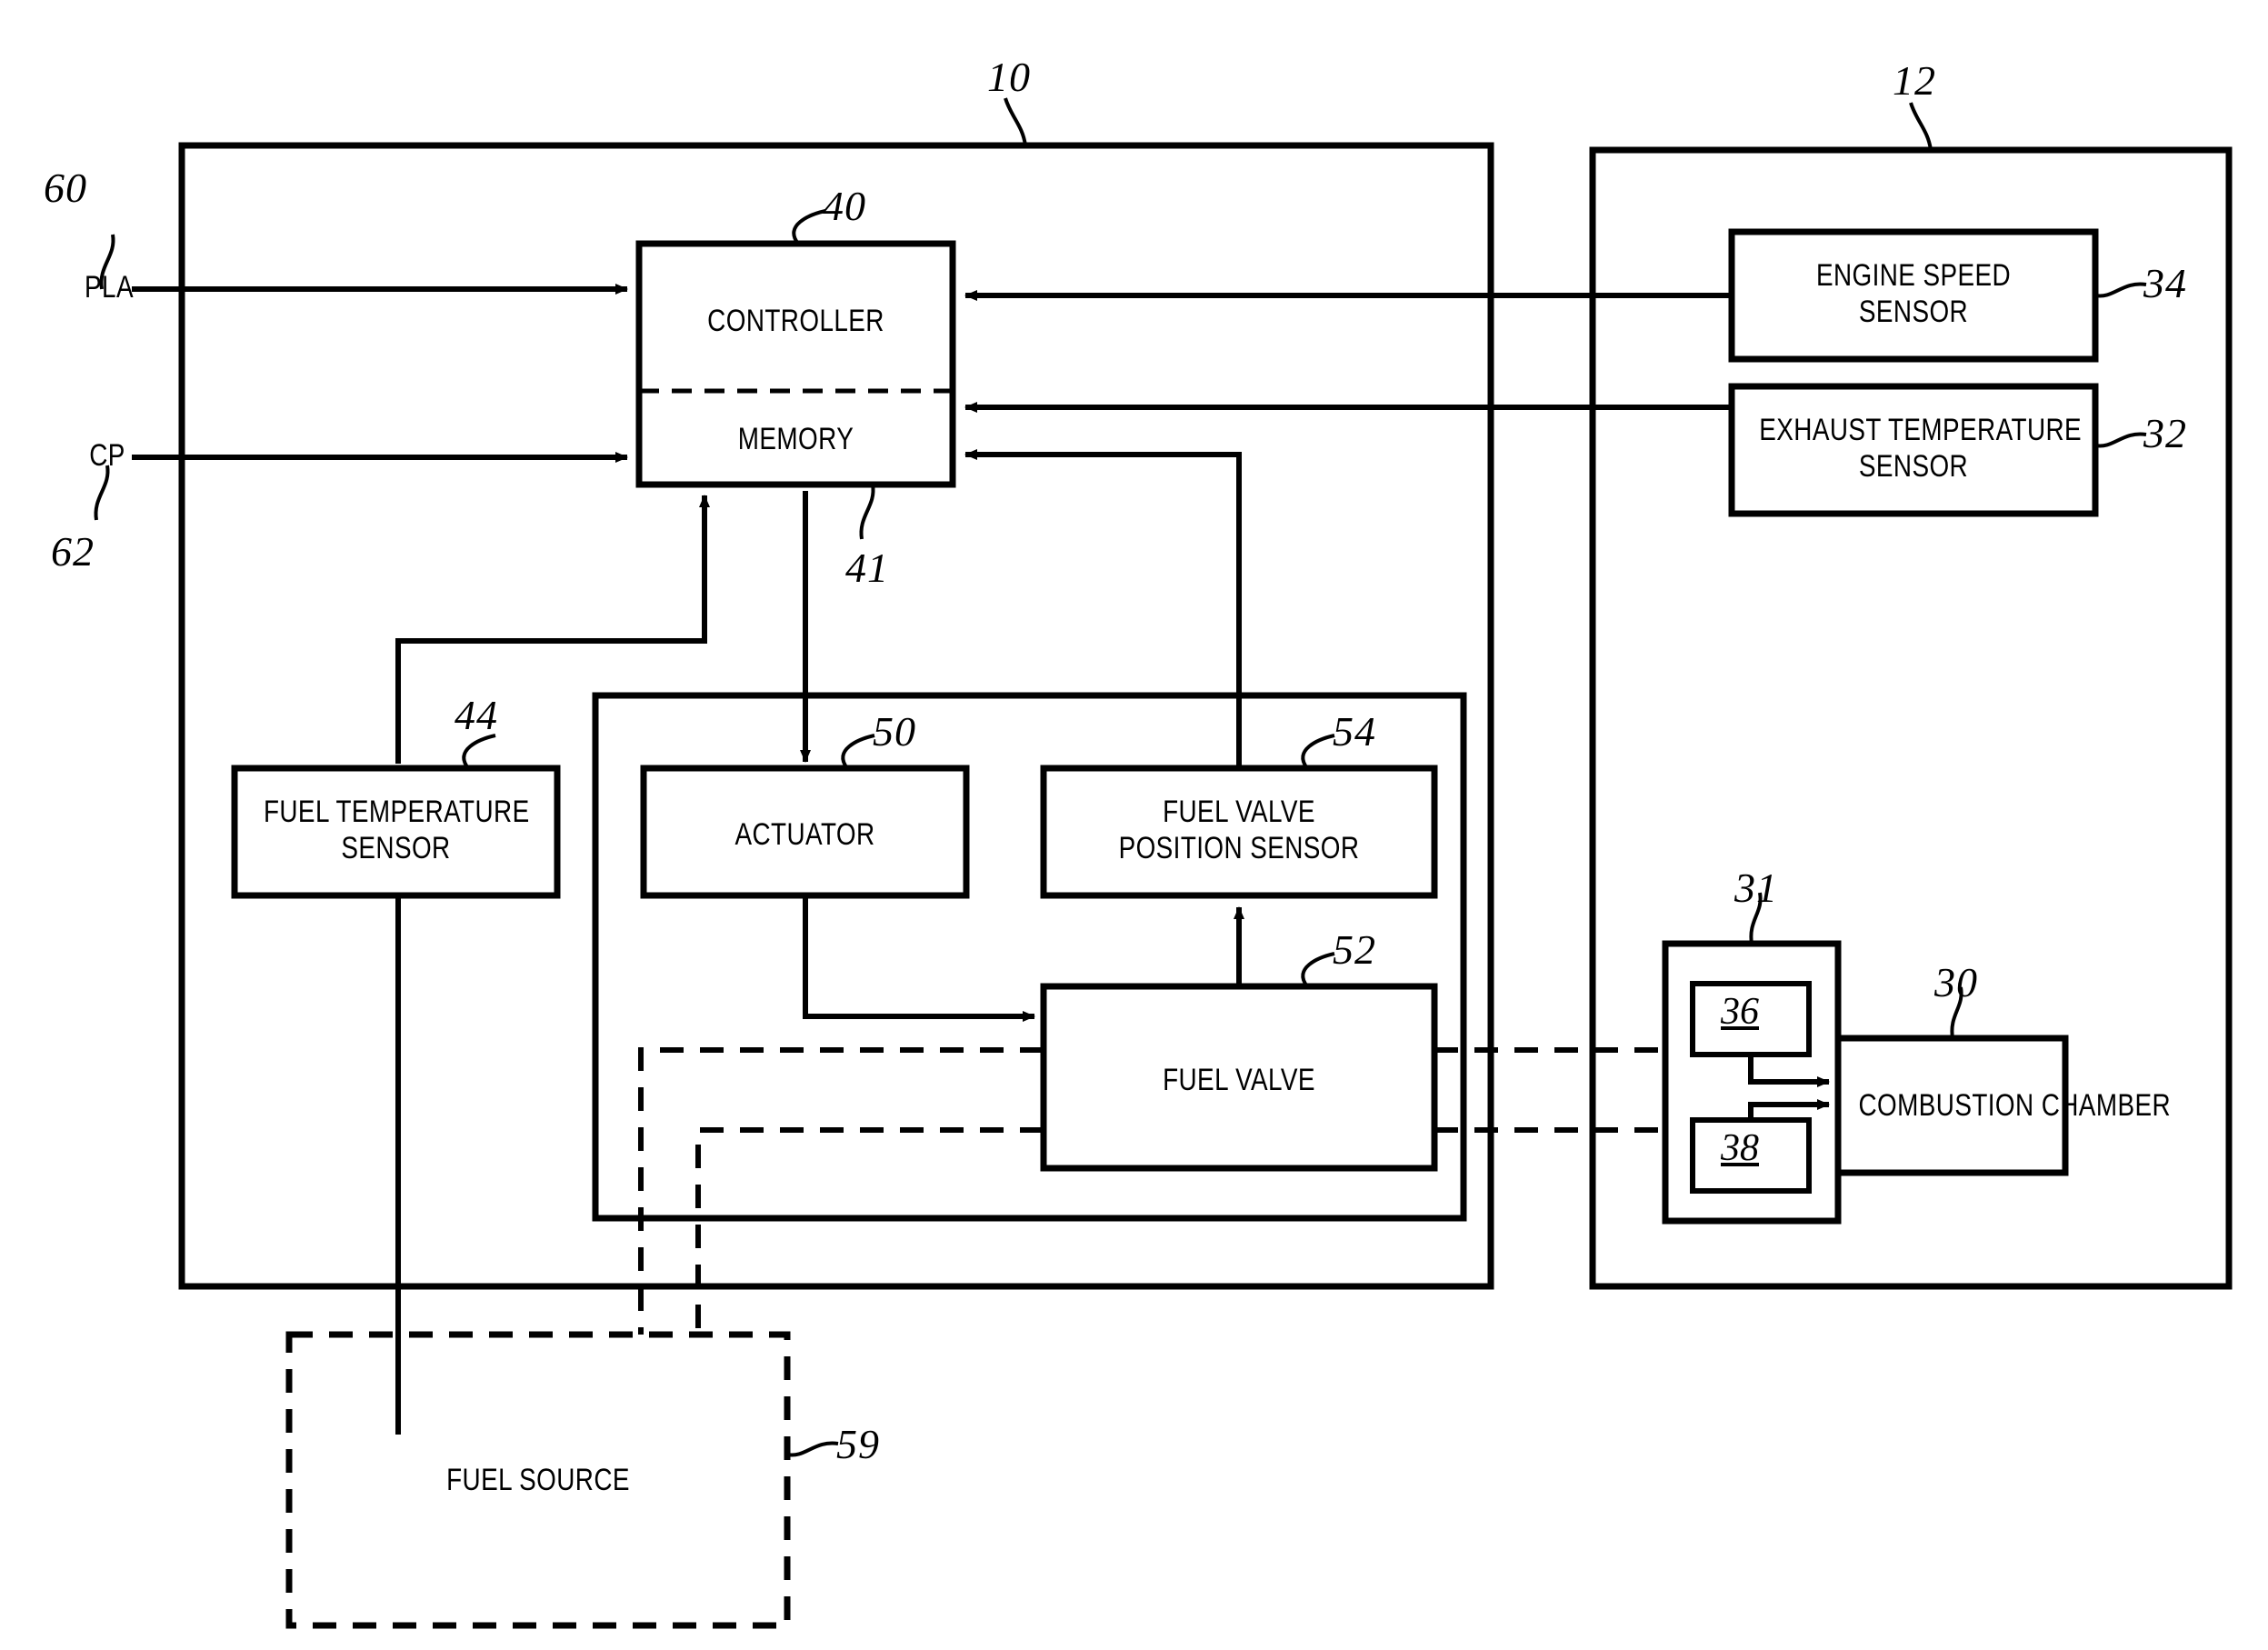 Image resolution: width=2268 pixels, height=1650 pixels. Describe the element at coordinates (73, 552) in the screenshot. I see `ref-62: 62` at that location.